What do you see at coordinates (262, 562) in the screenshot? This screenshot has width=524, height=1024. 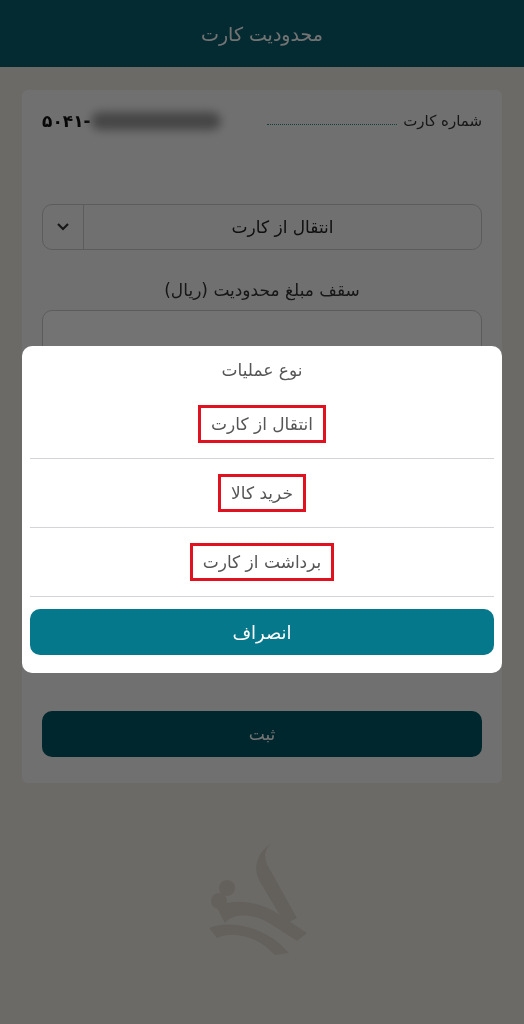 I see `operation-option: برداشت از کارت` at bounding box center [262, 562].